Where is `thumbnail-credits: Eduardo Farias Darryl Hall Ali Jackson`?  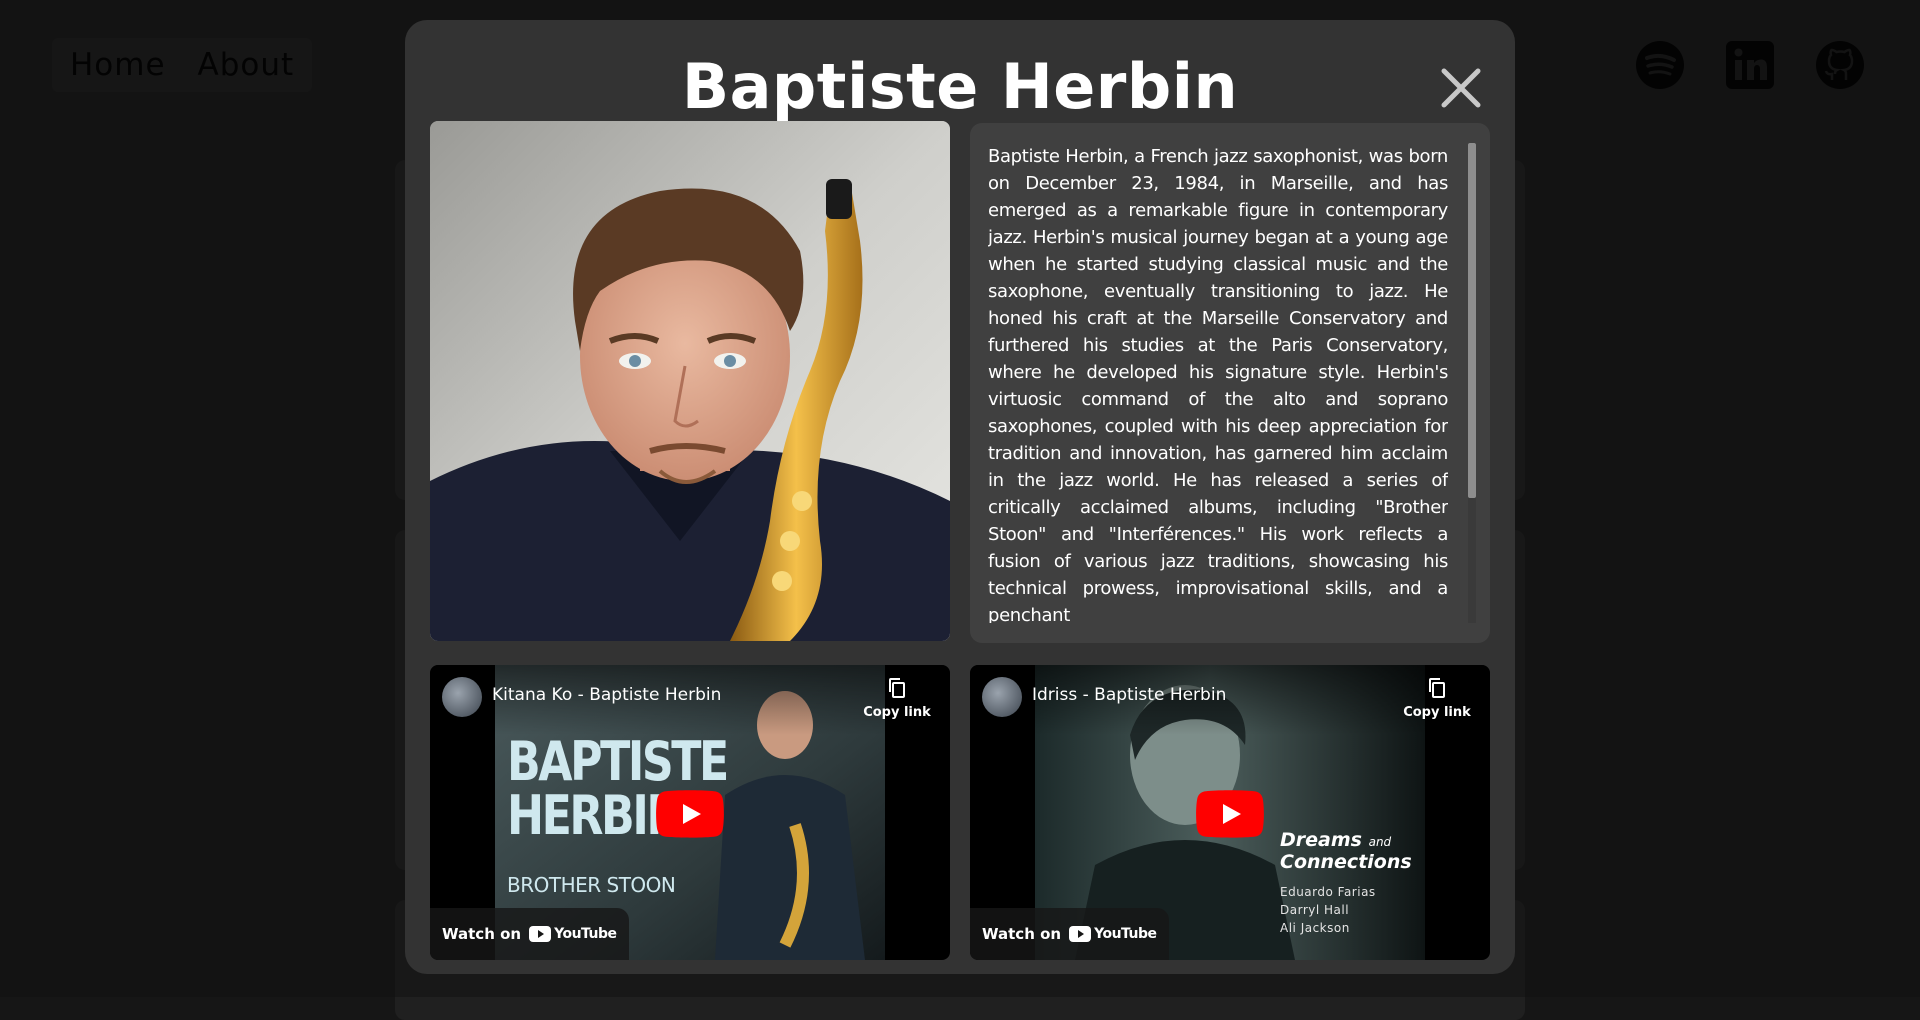
thumbnail-credits: Eduardo Farias Darryl Hall Ali Jackson is located at coordinates (1328, 910).